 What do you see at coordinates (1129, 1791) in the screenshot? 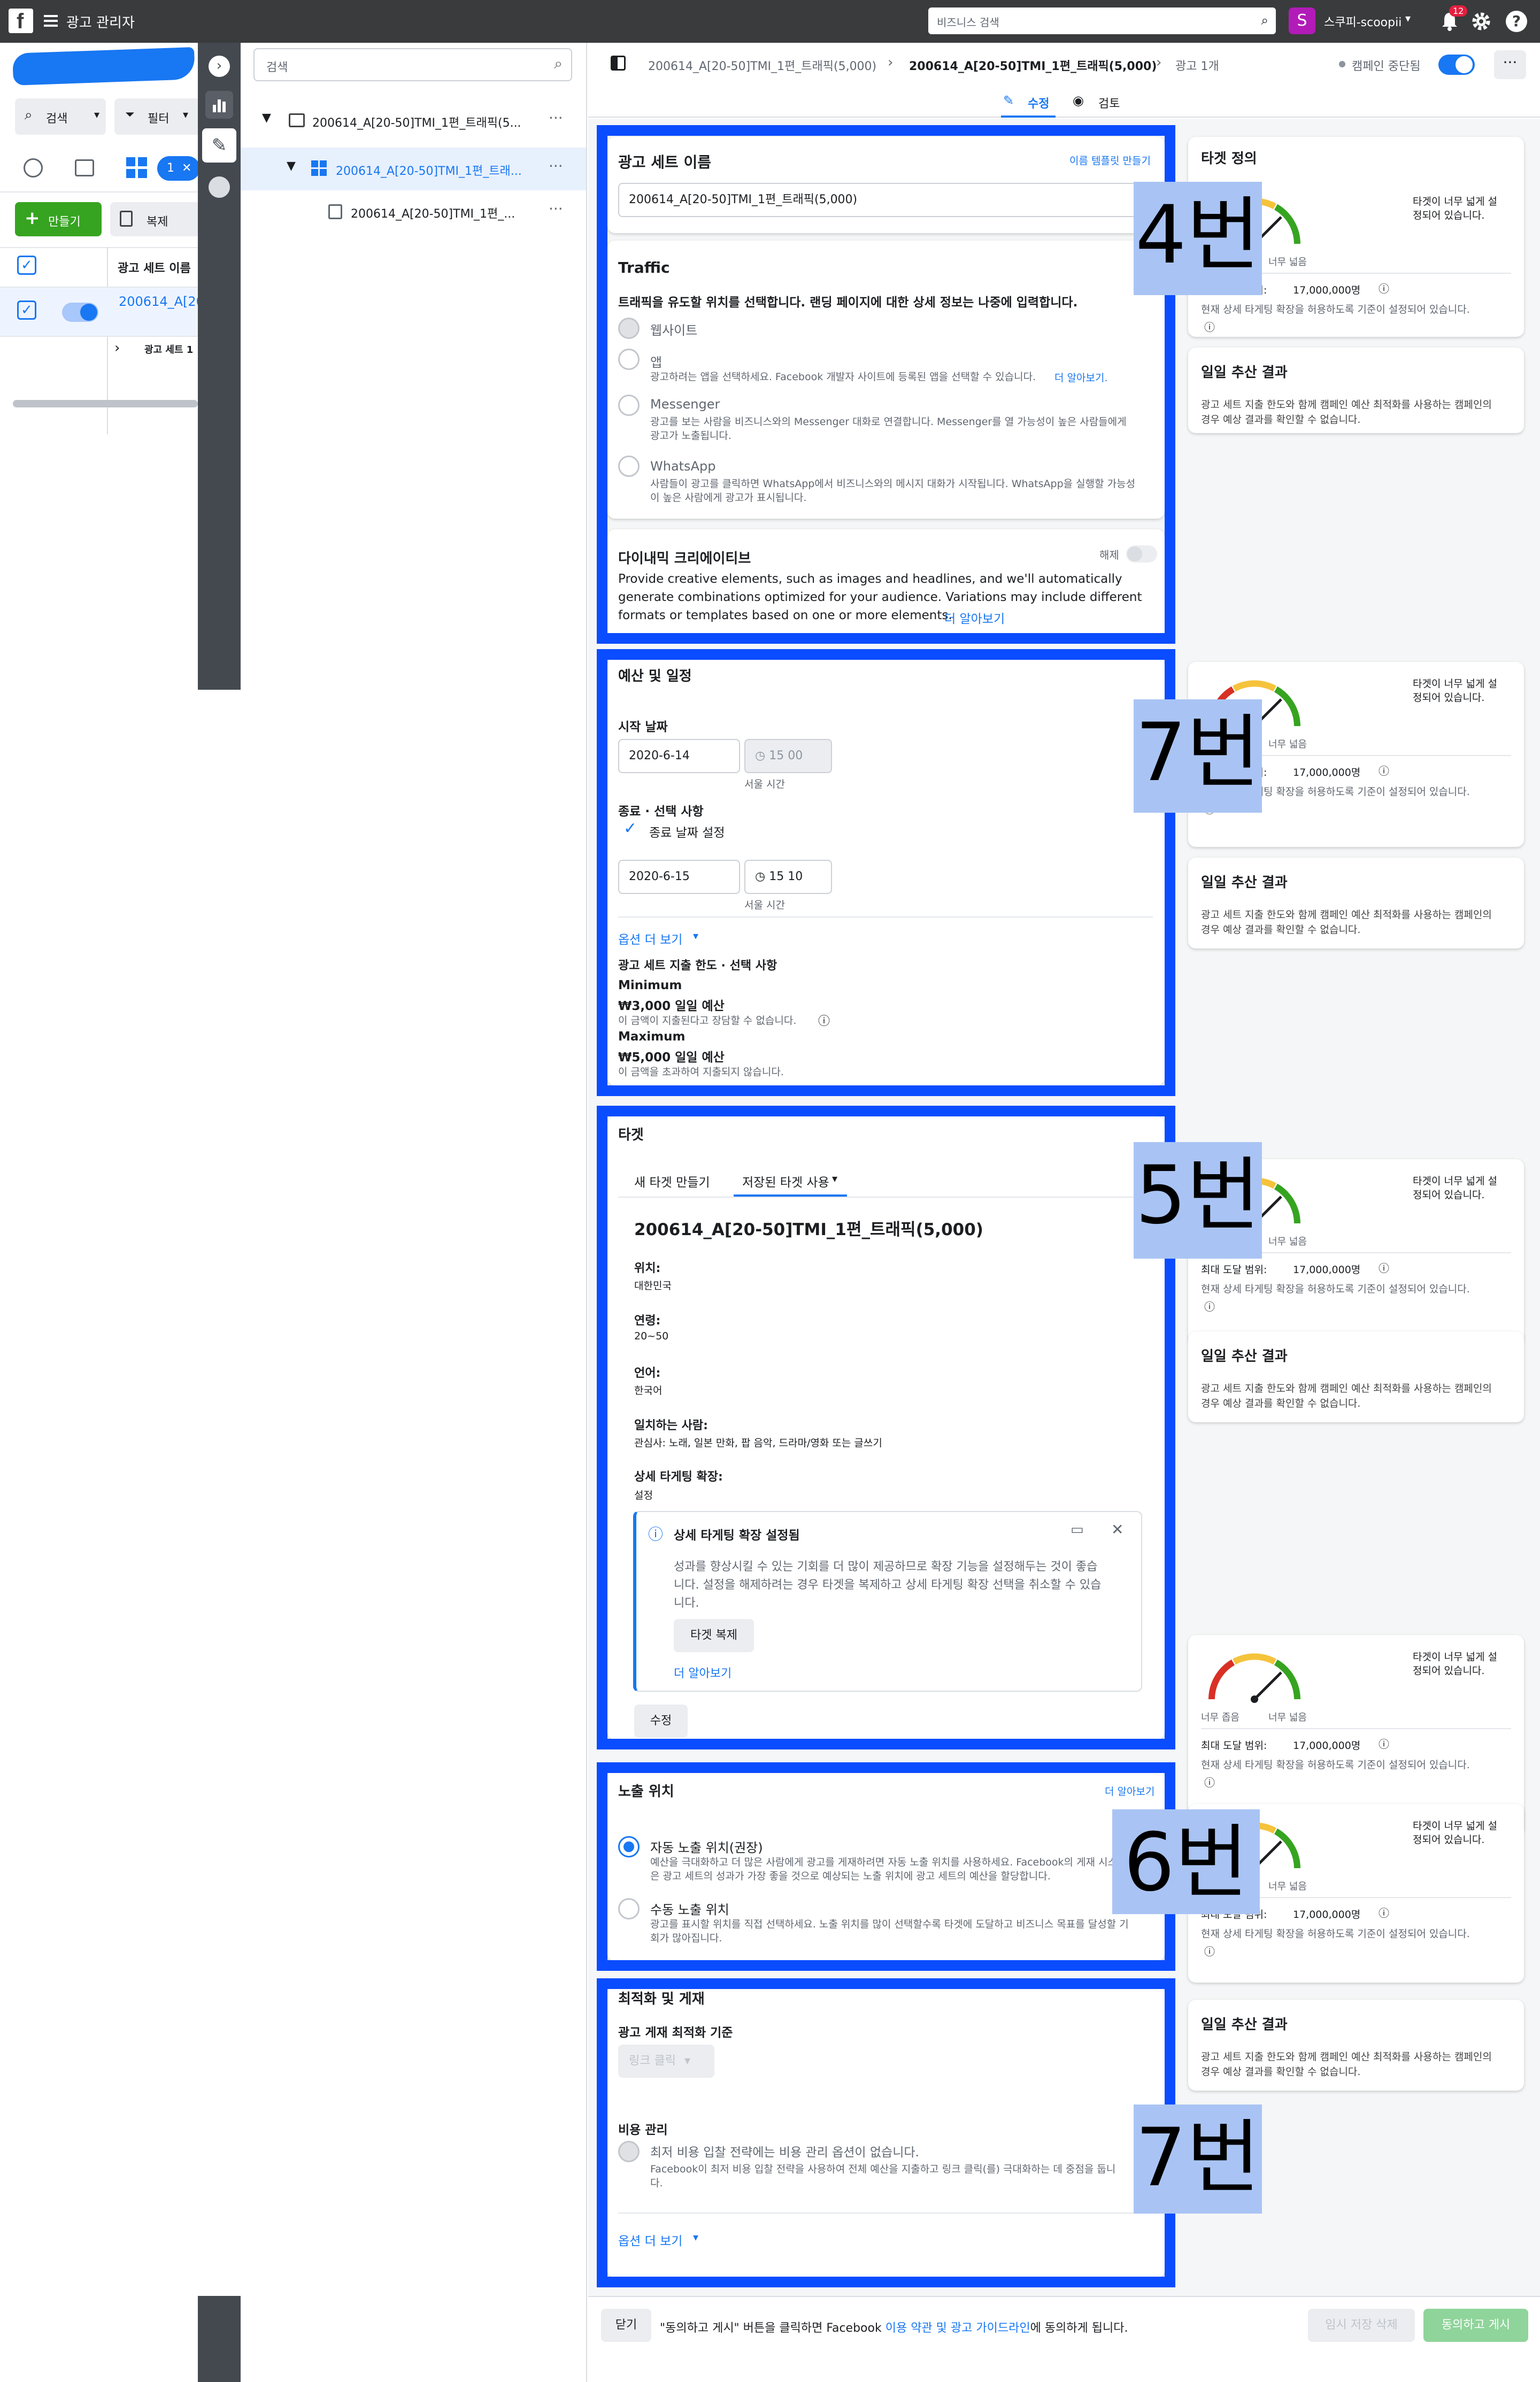
I see `placements-learn-more-link: 더 알아보기` at bounding box center [1129, 1791].